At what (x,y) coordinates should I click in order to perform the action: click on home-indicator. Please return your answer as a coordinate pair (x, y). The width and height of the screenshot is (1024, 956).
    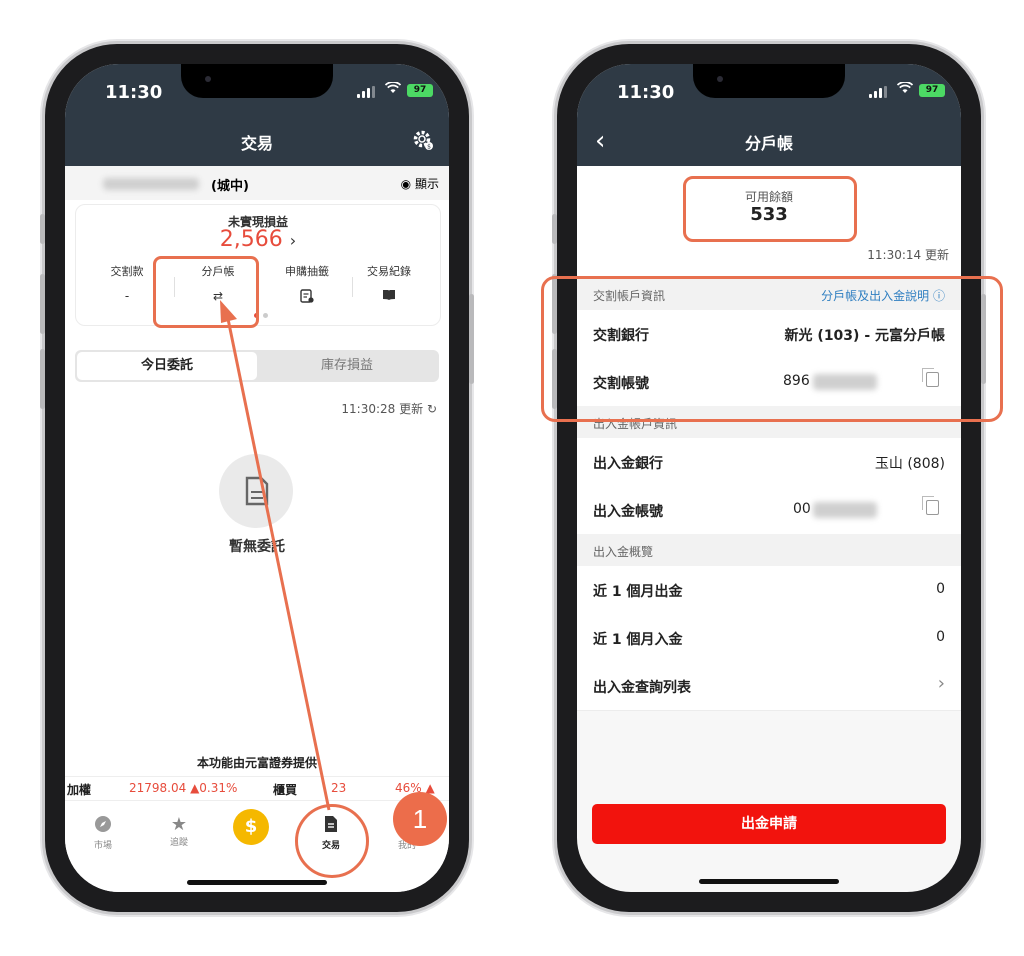
    Looking at the image, I should click on (769, 881).